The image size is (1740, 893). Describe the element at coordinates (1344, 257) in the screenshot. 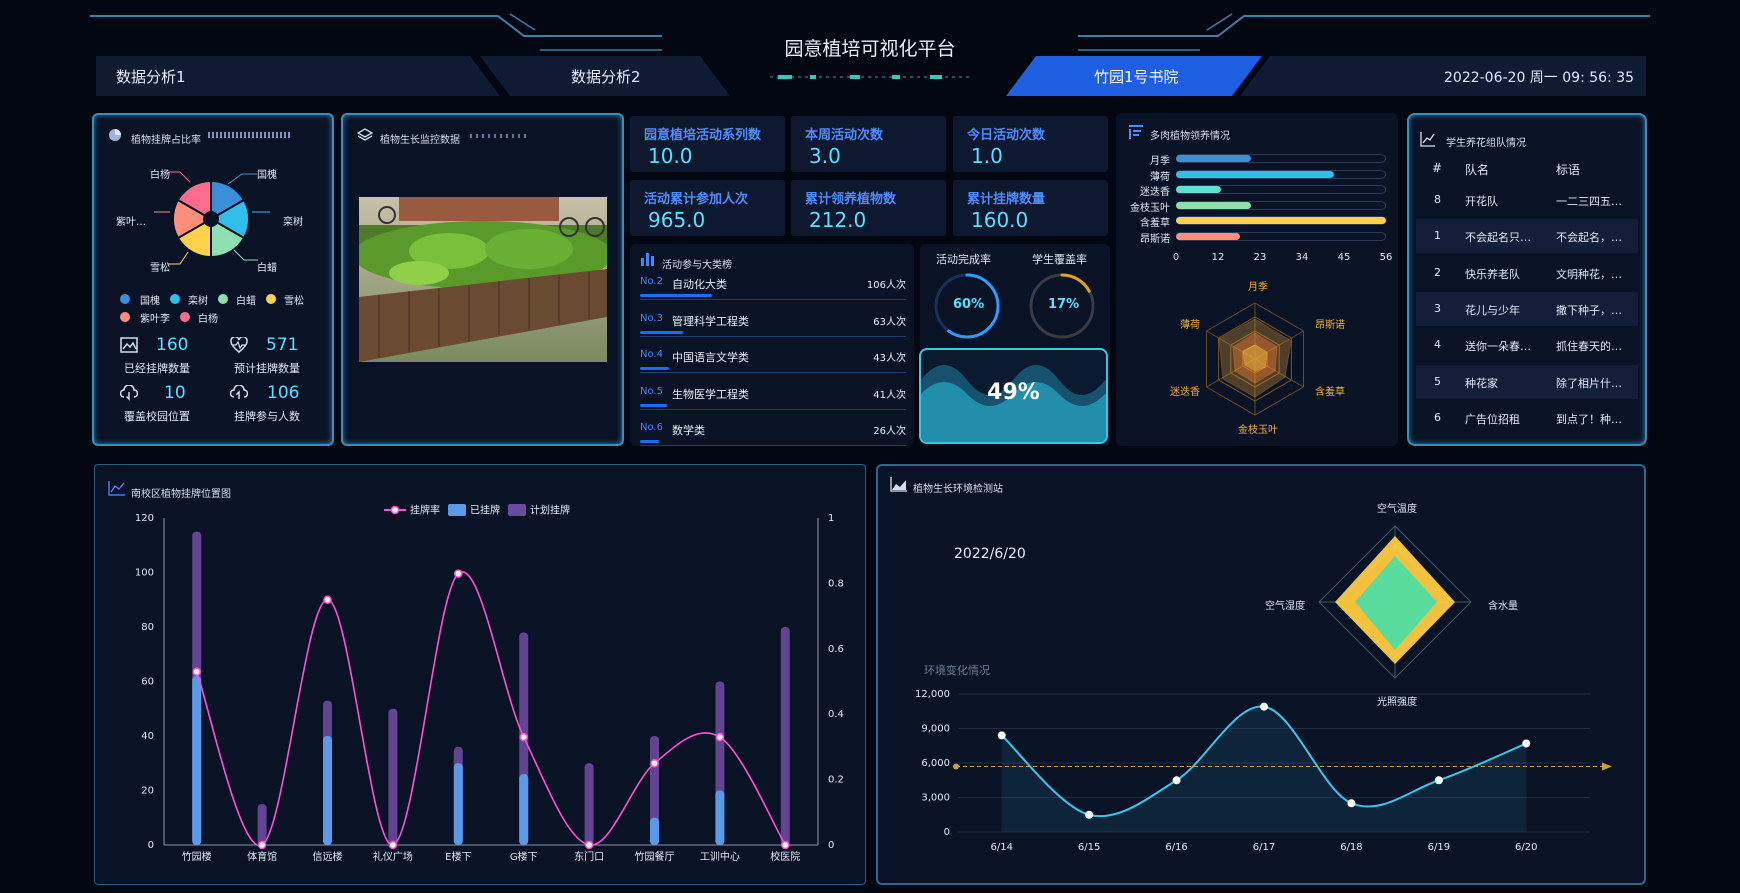

I see `succulent-axis-tick: 45` at that location.